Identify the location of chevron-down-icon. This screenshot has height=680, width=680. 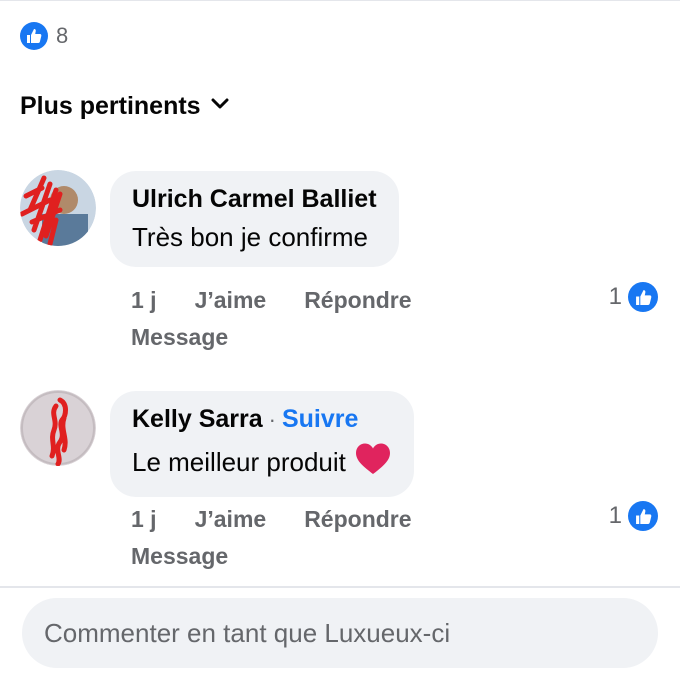
(220, 106).